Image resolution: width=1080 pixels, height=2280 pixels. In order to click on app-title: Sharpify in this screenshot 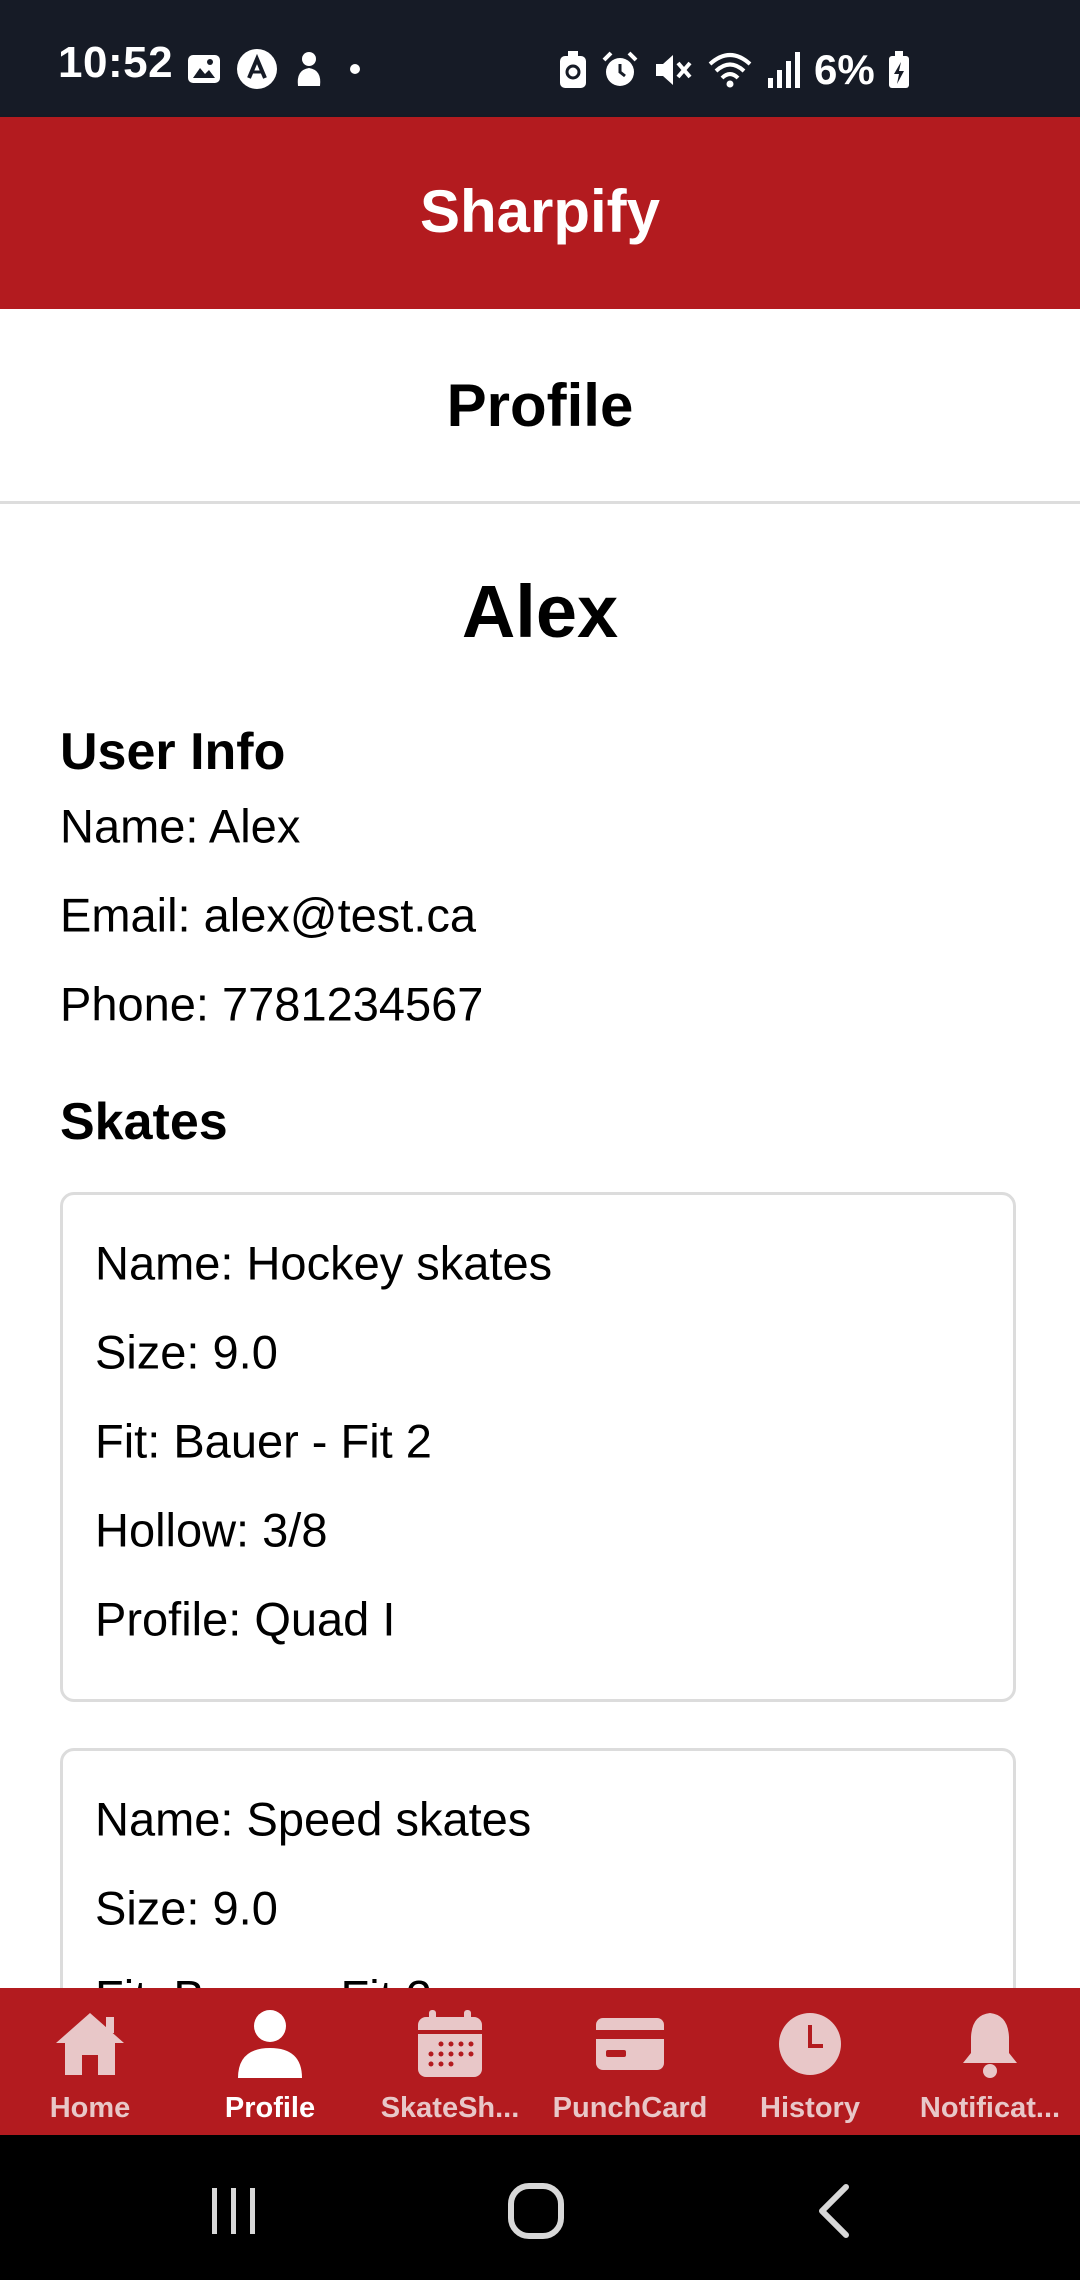, I will do `click(540, 211)`.